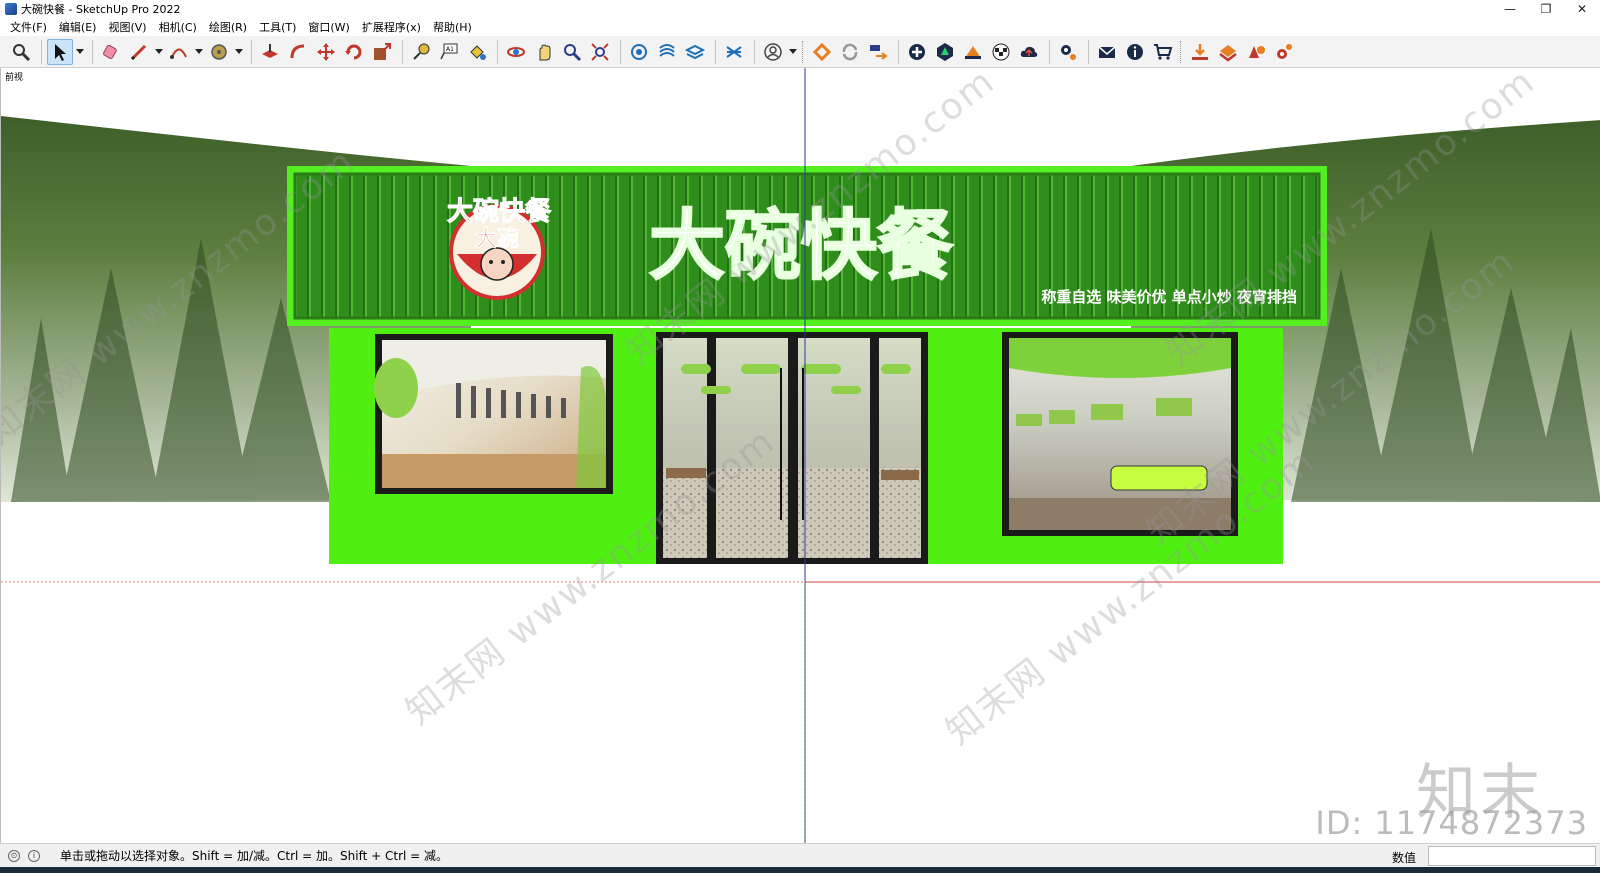 This screenshot has height=873, width=1600. What do you see at coordinates (516, 52) in the screenshot?
I see `orbit-icon` at bounding box center [516, 52].